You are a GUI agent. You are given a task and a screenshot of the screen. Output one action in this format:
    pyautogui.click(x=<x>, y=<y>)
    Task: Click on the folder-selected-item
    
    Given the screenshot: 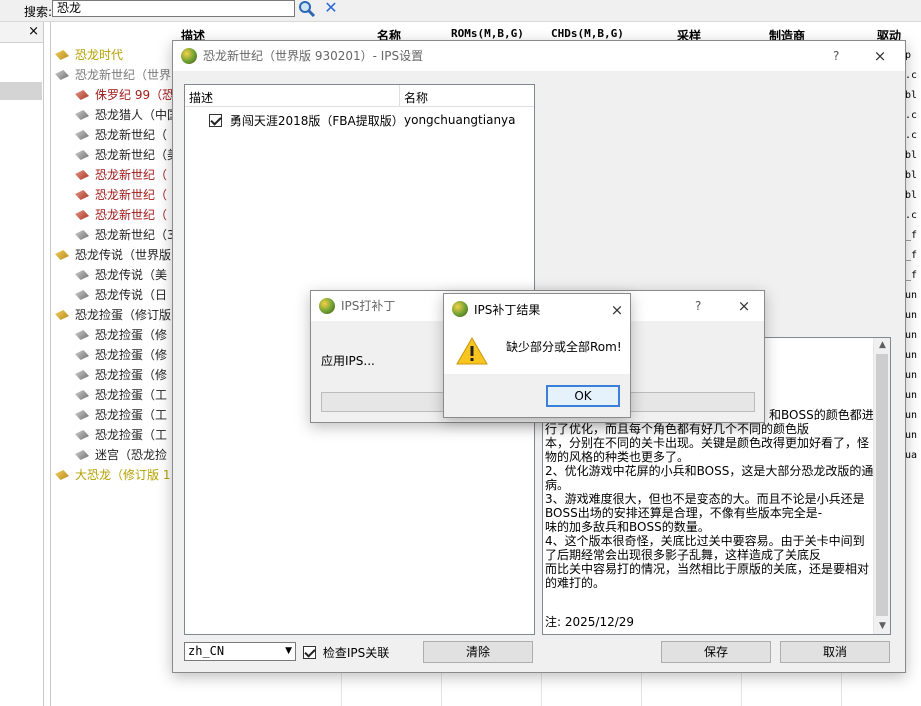 What is the action you would take?
    pyautogui.click(x=21, y=91)
    